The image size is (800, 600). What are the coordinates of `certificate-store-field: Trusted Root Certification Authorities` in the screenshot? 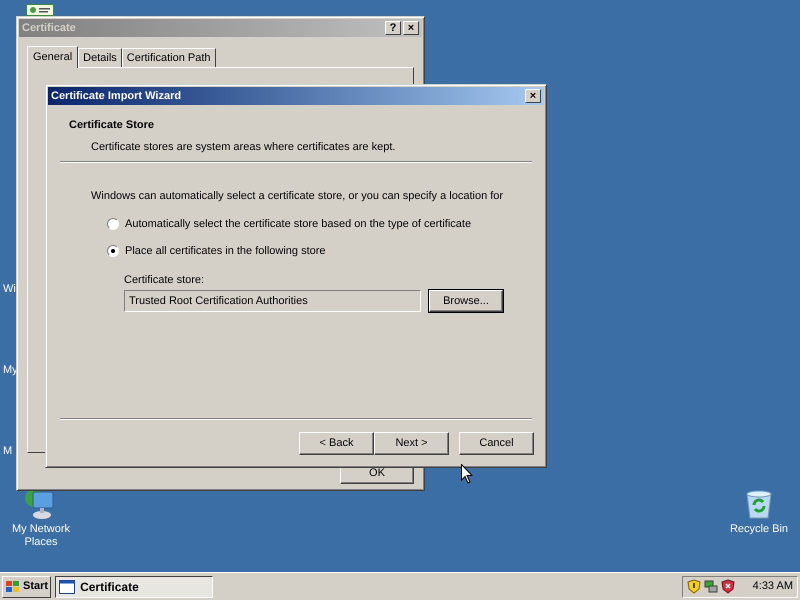 It's located at (272, 301).